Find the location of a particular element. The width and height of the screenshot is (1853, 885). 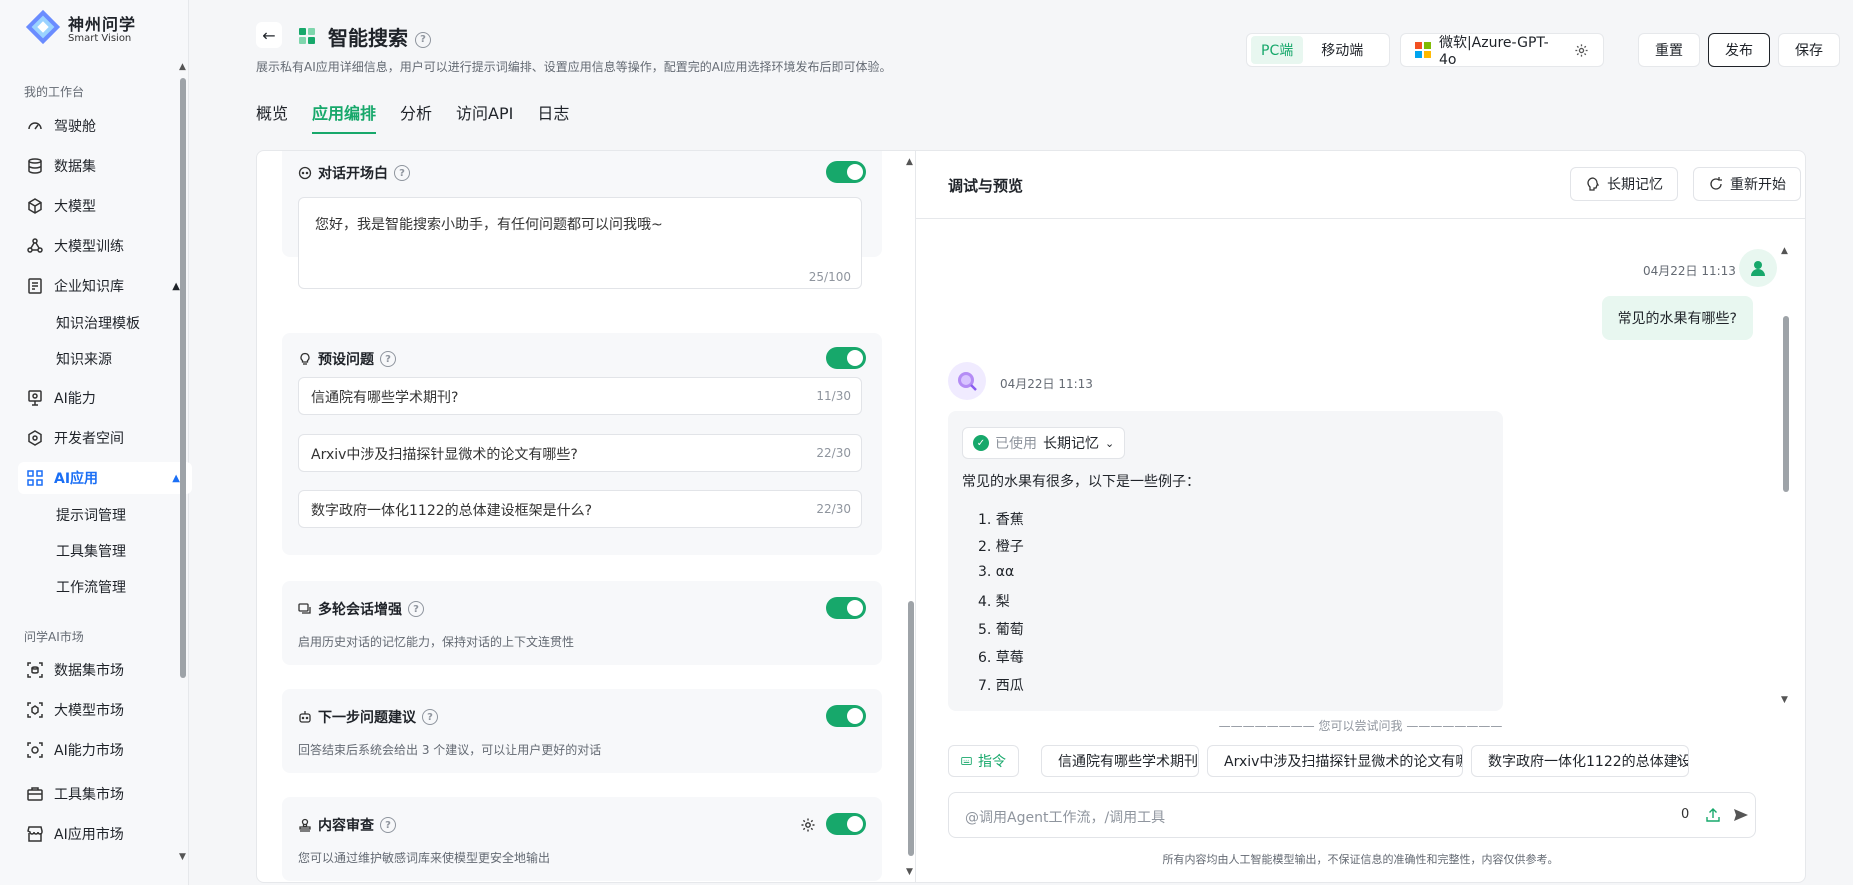

sidebar-scrollbar: ▲ ▼ is located at coordinates (183, 461).